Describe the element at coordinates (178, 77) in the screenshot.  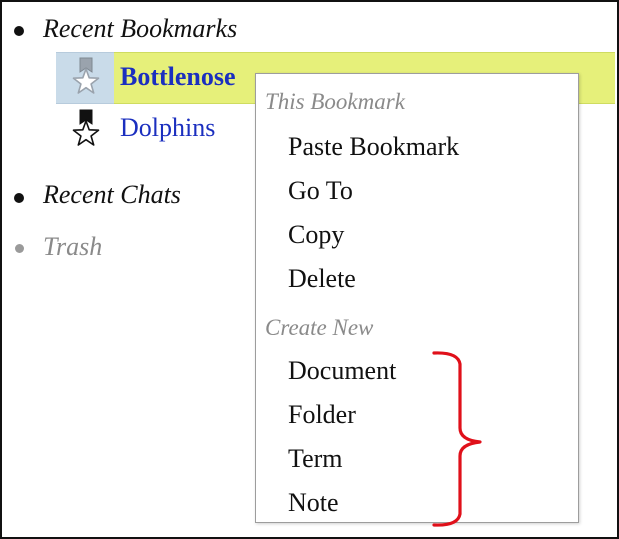
I see `bookmark-item-bottlenose: Bottlenose` at that location.